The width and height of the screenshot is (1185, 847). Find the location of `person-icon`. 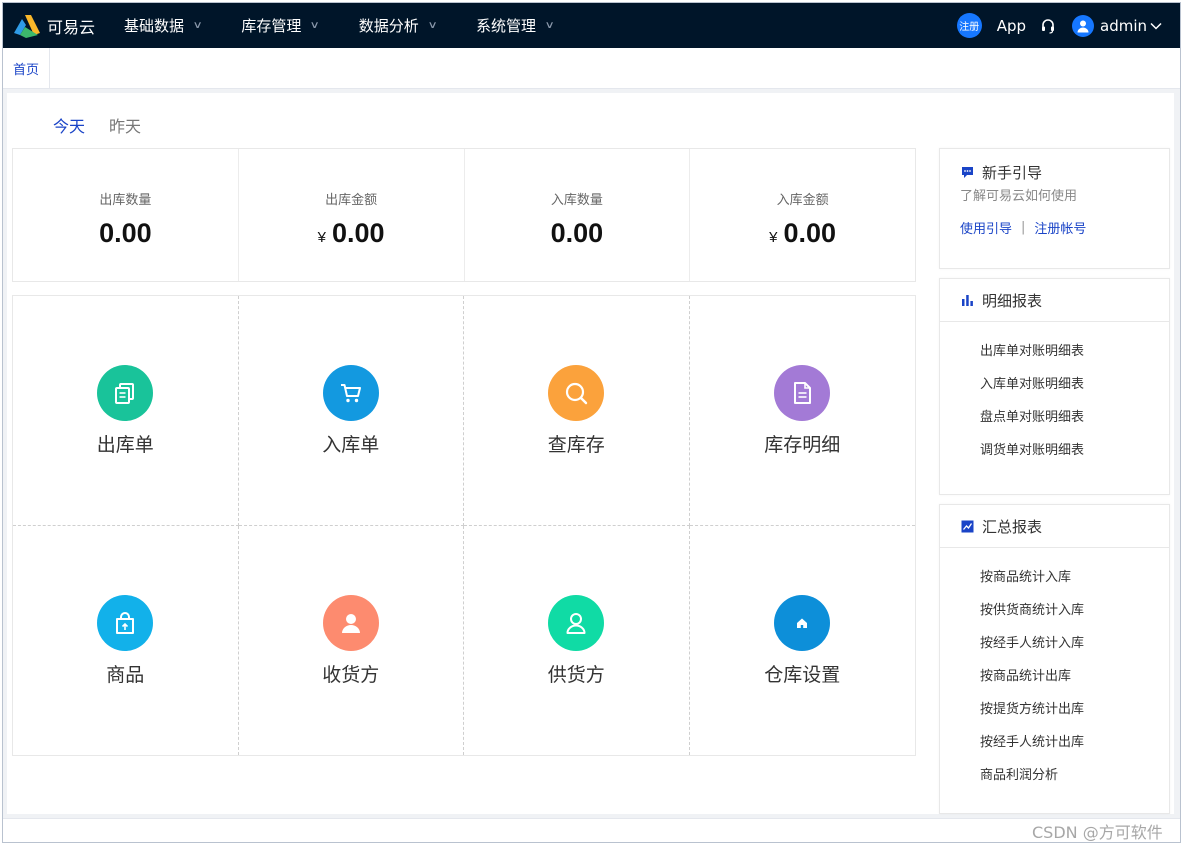

person-icon is located at coordinates (350, 622).